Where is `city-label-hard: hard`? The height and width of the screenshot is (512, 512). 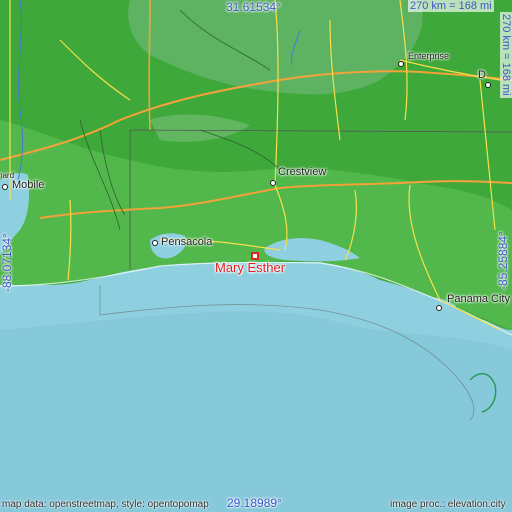 city-label-hard: hard is located at coordinates (7, 175).